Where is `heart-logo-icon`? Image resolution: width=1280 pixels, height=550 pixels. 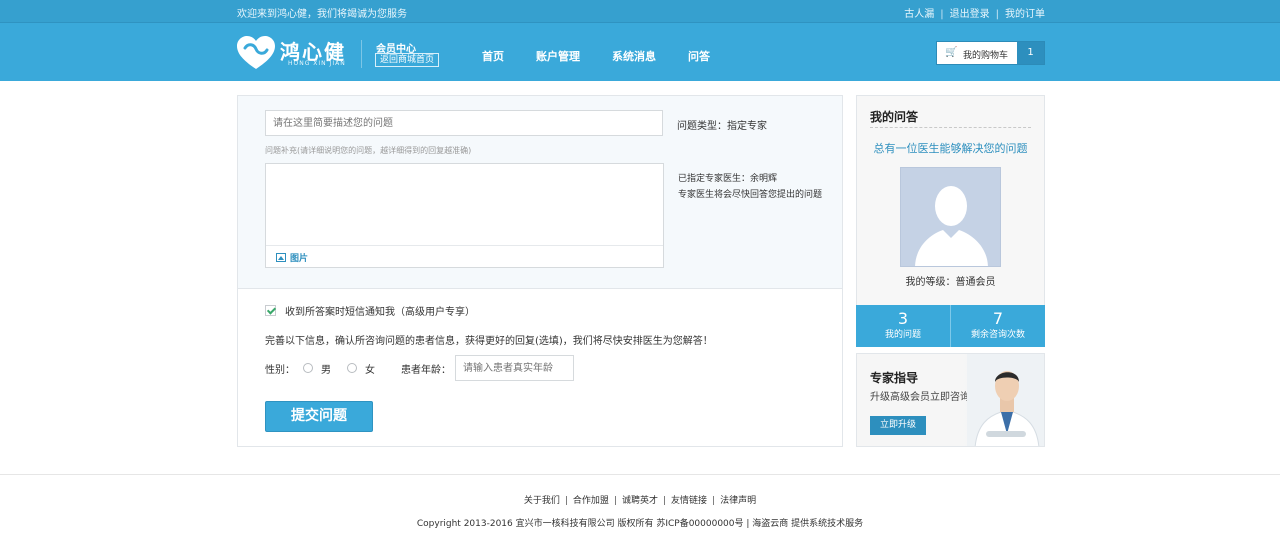
heart-logo-icon is located at coordinates (256, 52).